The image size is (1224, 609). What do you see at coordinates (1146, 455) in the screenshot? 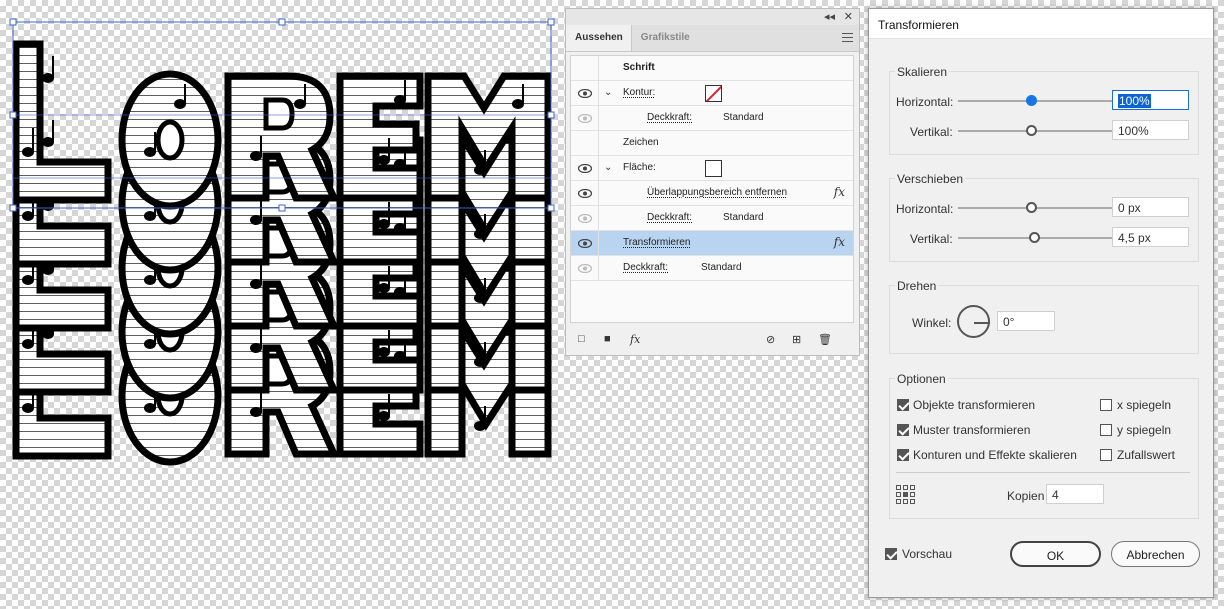
I see `random-label: Zufallswert` at bounding box center [1146, 455].